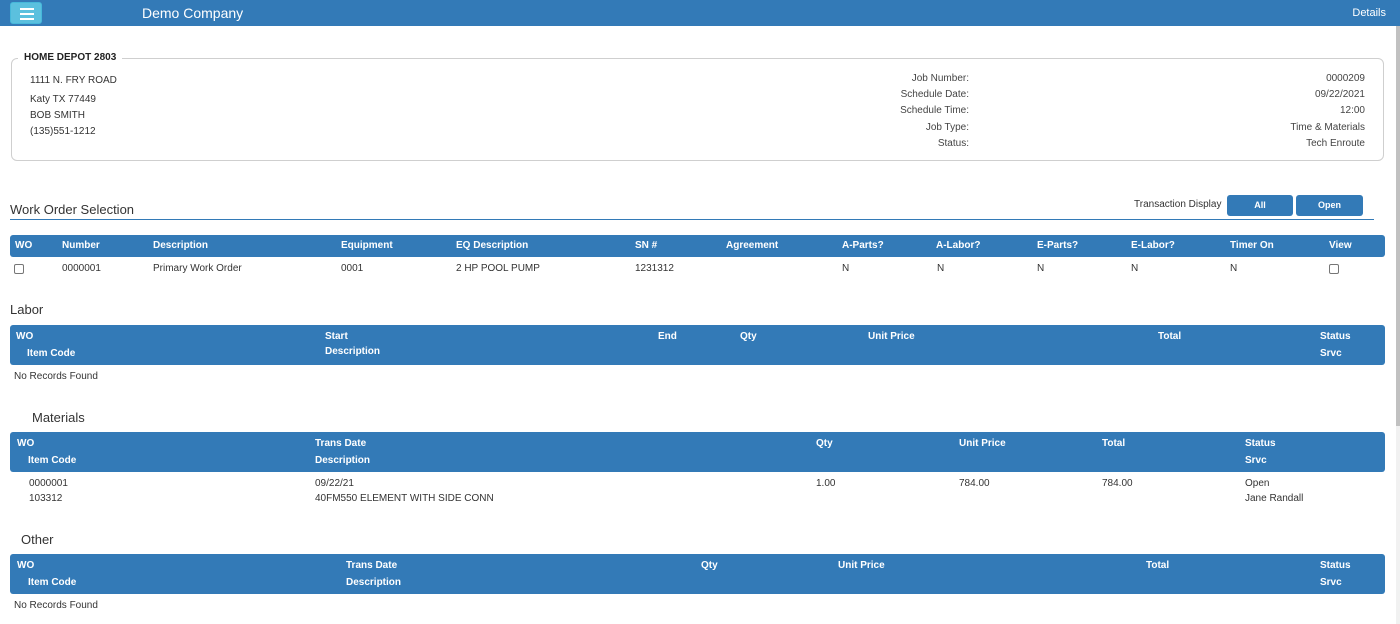  I want to click on materials-col-description: Description, so click(343, 460).